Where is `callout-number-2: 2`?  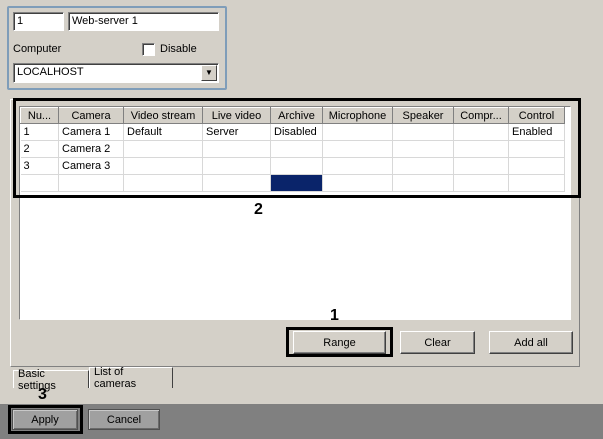
callout-number-2: 2 is located at coordinates (258, 209).